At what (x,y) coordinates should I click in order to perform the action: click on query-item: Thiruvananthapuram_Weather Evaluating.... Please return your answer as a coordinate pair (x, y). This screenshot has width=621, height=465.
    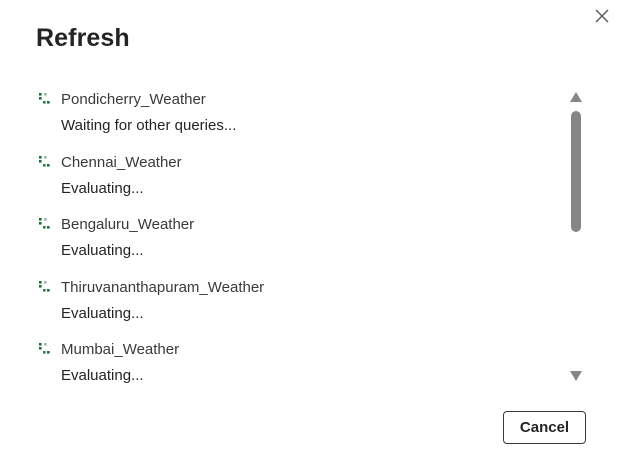
    Looking at the image, I should click on (298, 305).